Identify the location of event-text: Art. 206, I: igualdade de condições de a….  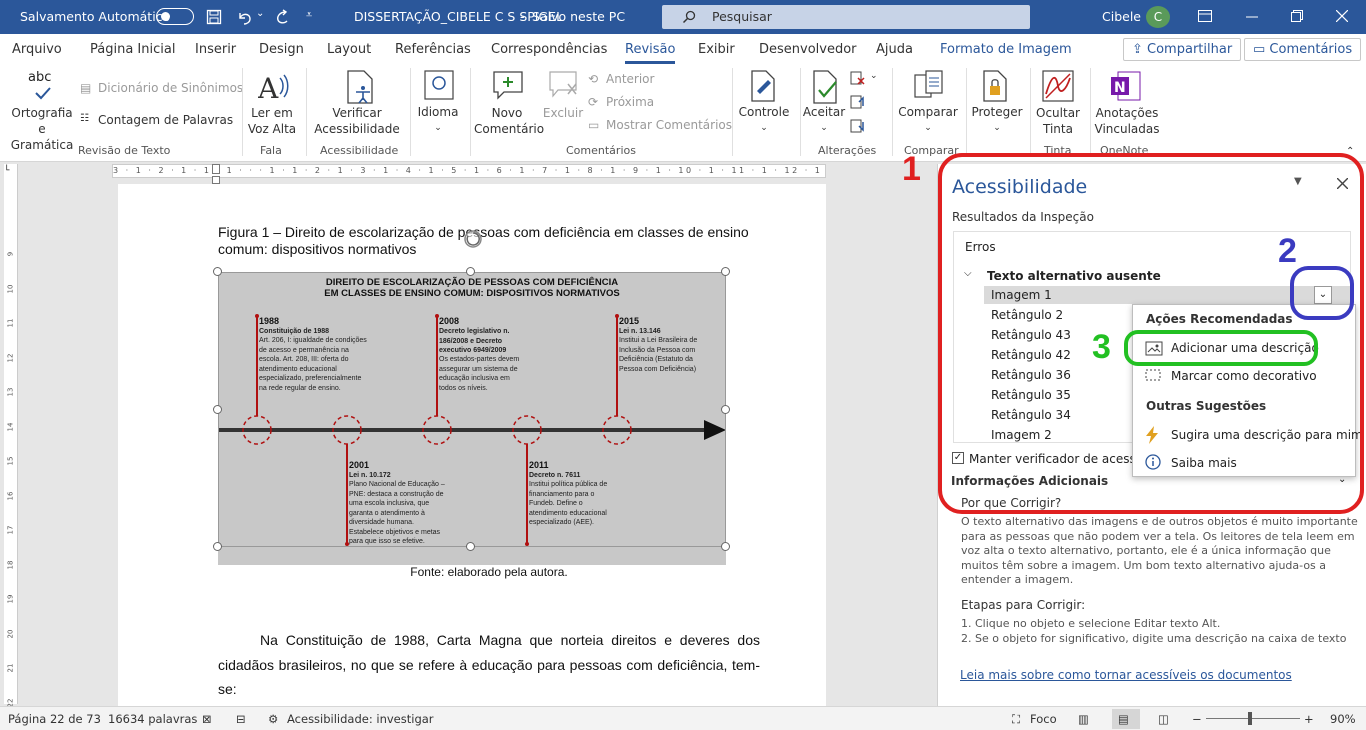
(313, 364).